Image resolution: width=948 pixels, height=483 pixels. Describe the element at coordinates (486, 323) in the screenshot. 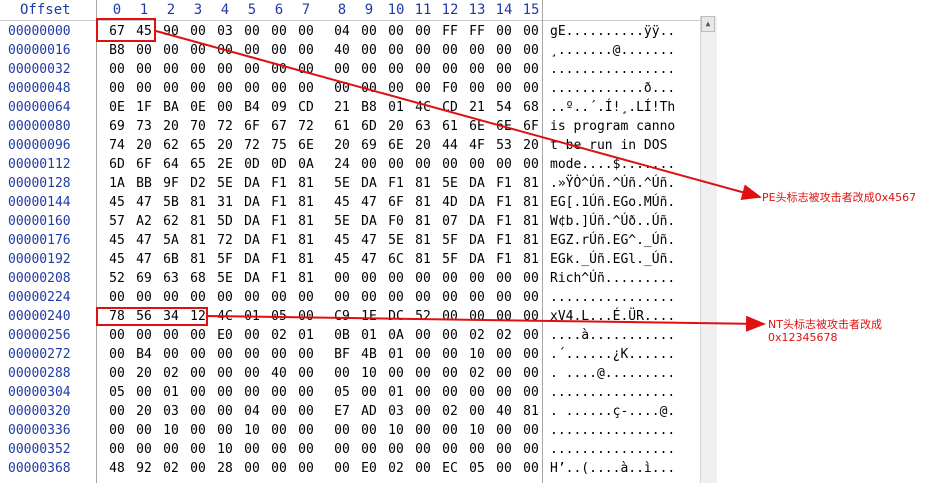

I see `nt-arrow` at that location.